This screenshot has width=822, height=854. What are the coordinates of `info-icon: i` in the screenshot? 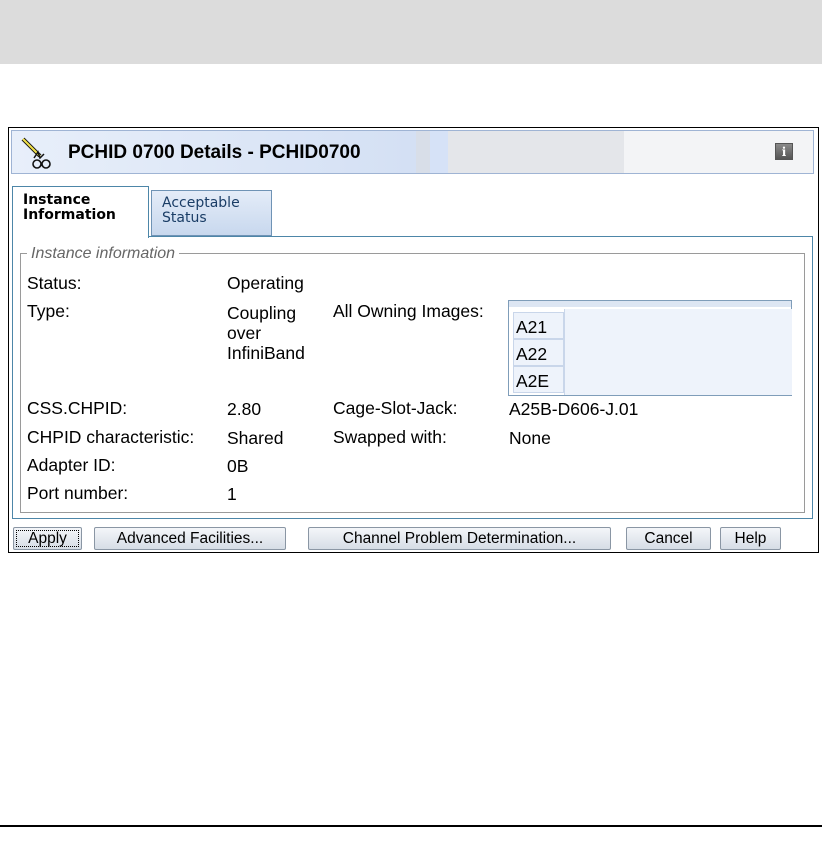 It's located at (784, 151).